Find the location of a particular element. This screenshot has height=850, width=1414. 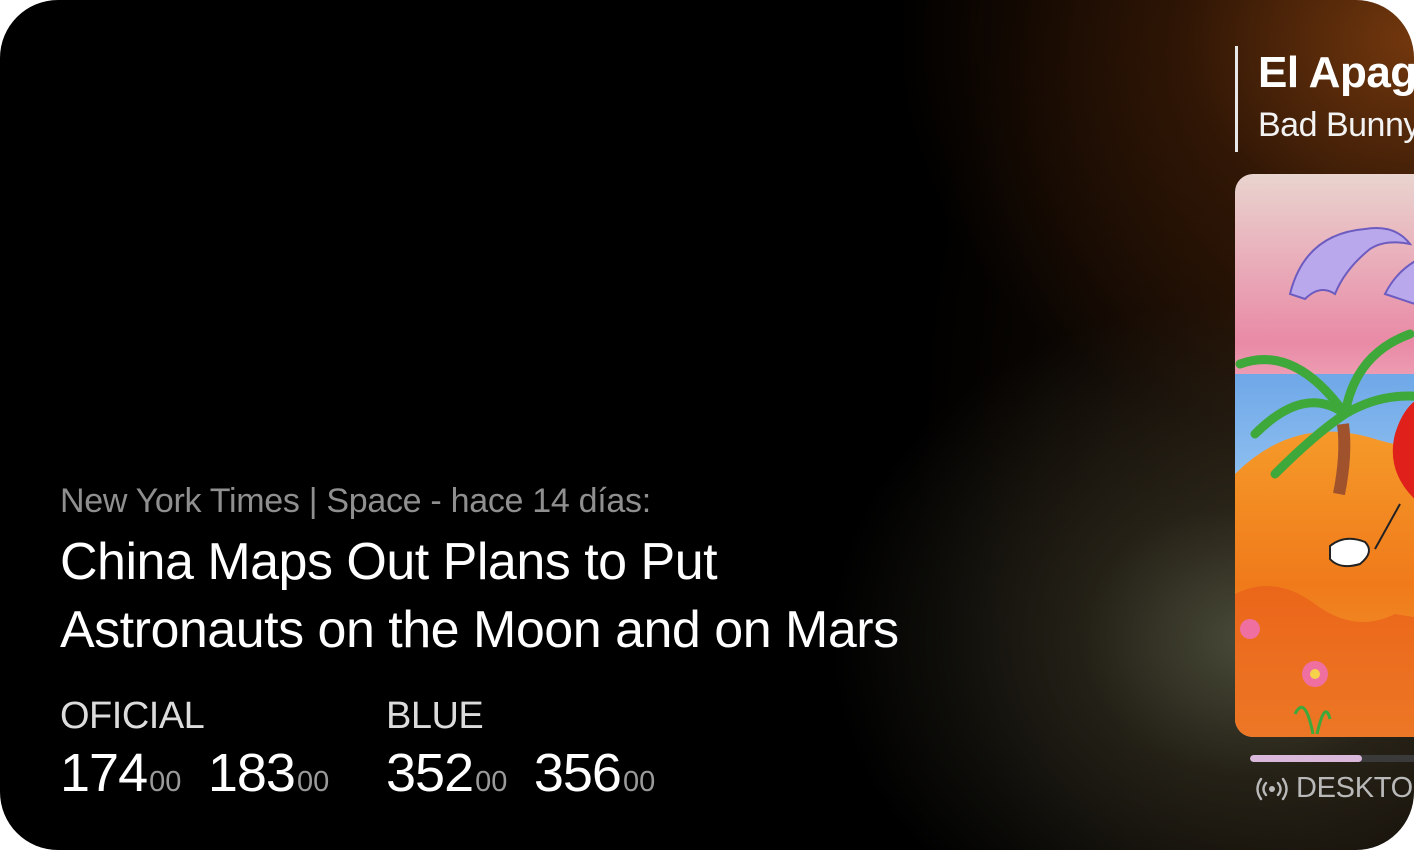

rate-buy-oficial: 17400 is located at coordinates (120, 773).